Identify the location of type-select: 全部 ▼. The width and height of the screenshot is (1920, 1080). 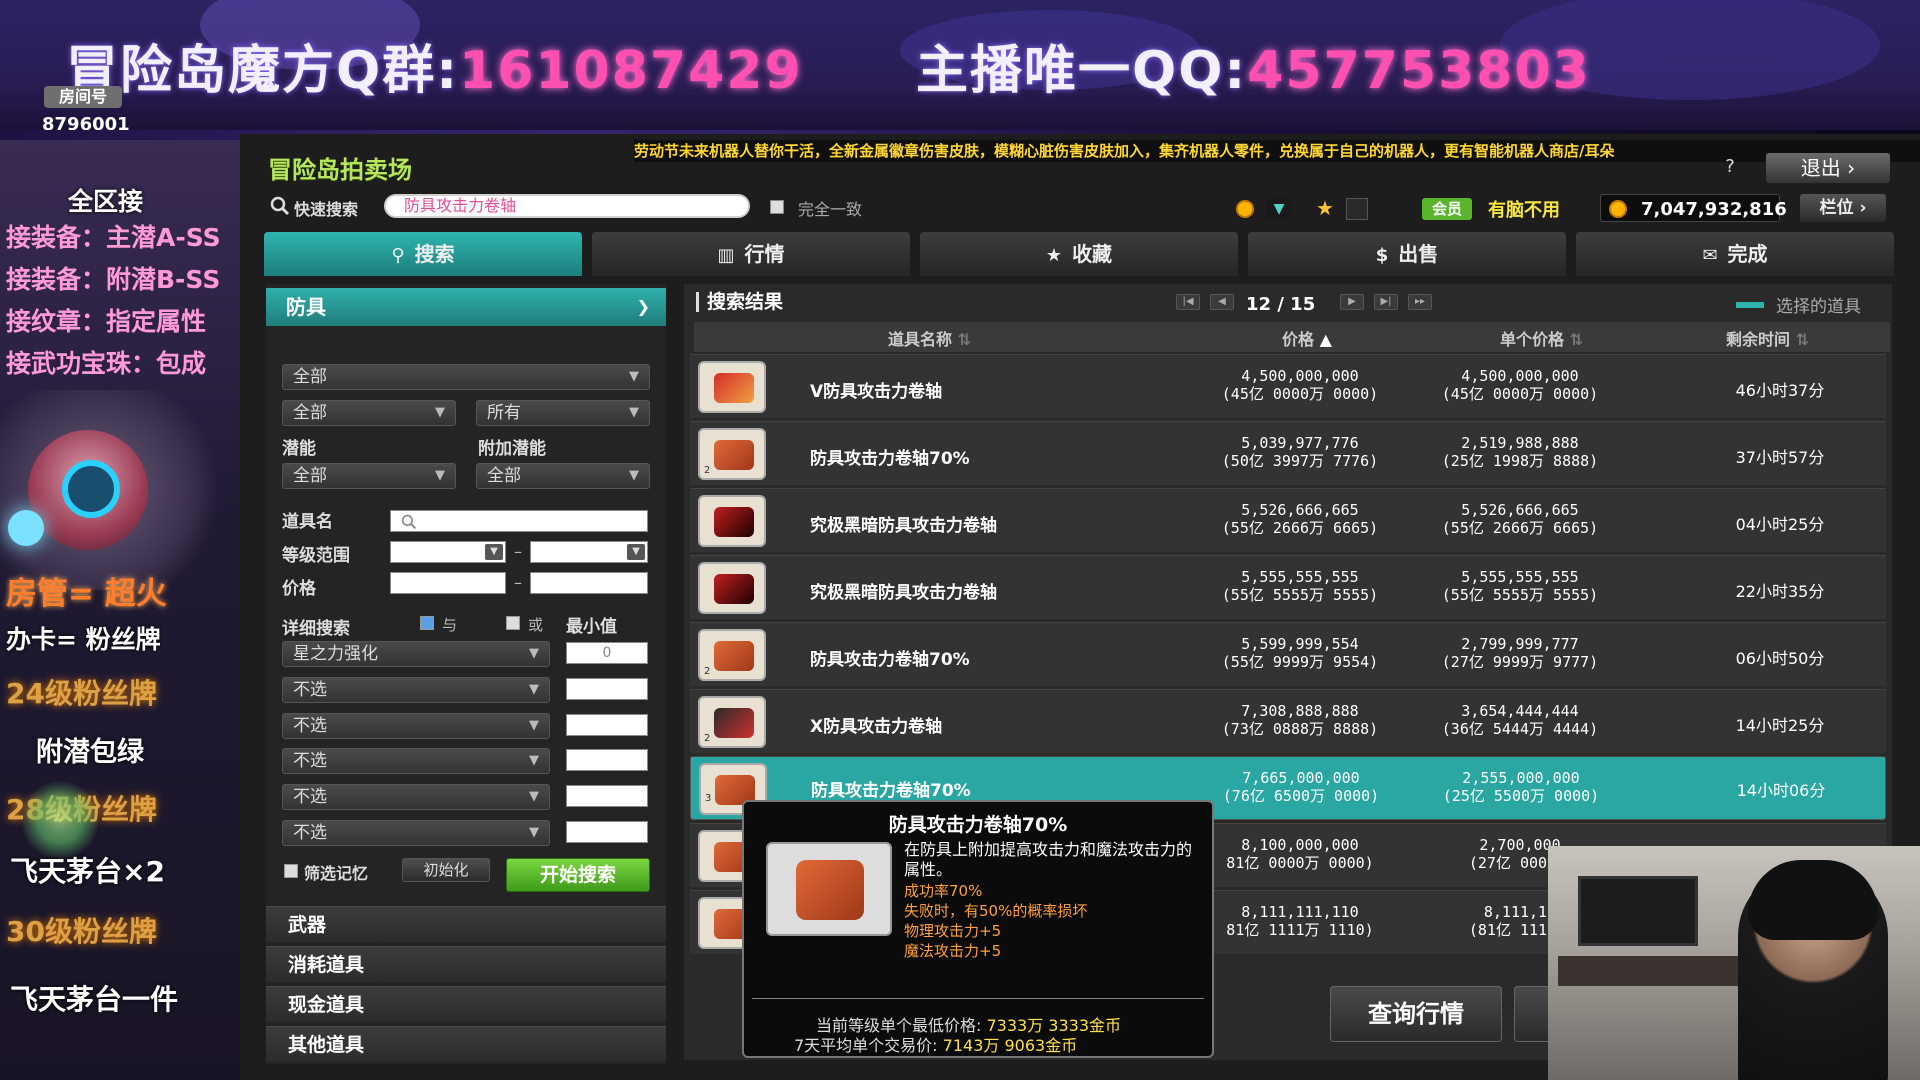
(466, 377).